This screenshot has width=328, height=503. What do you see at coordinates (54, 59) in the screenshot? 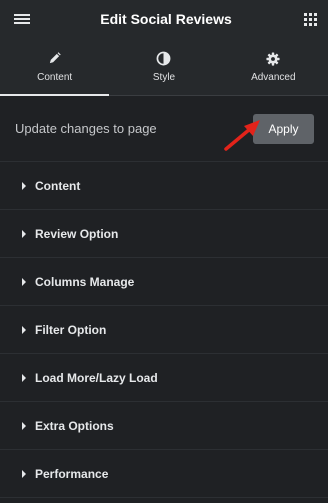
I see `pencil-icon` at bounding box center [54, 59].